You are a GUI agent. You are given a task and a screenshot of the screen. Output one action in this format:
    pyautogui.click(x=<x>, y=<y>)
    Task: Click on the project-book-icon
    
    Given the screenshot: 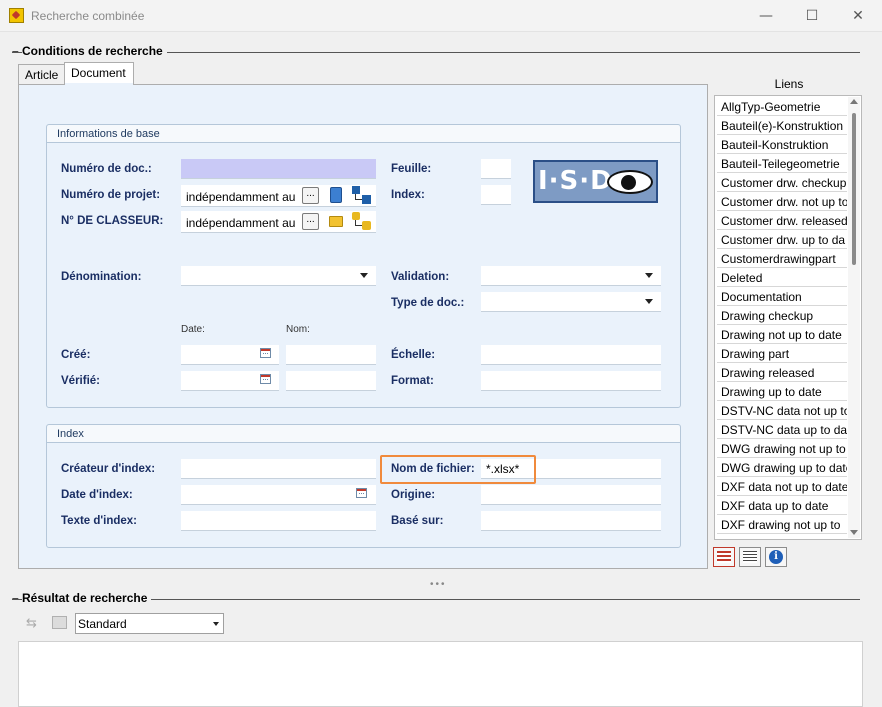 What is the action you would take?
    pyautogui.click(x=336, y=195)
    